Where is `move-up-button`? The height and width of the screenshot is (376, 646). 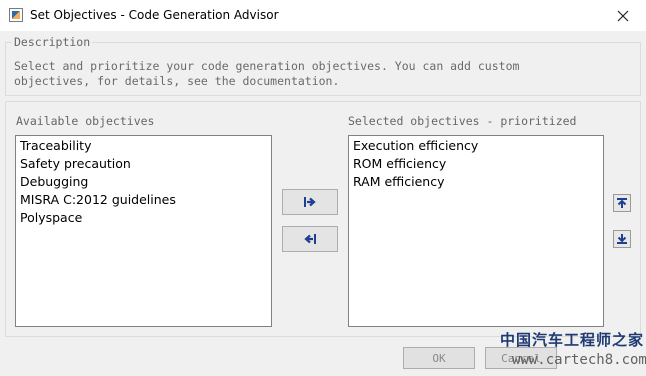
move-up-button is located at coordinates (622, 203).